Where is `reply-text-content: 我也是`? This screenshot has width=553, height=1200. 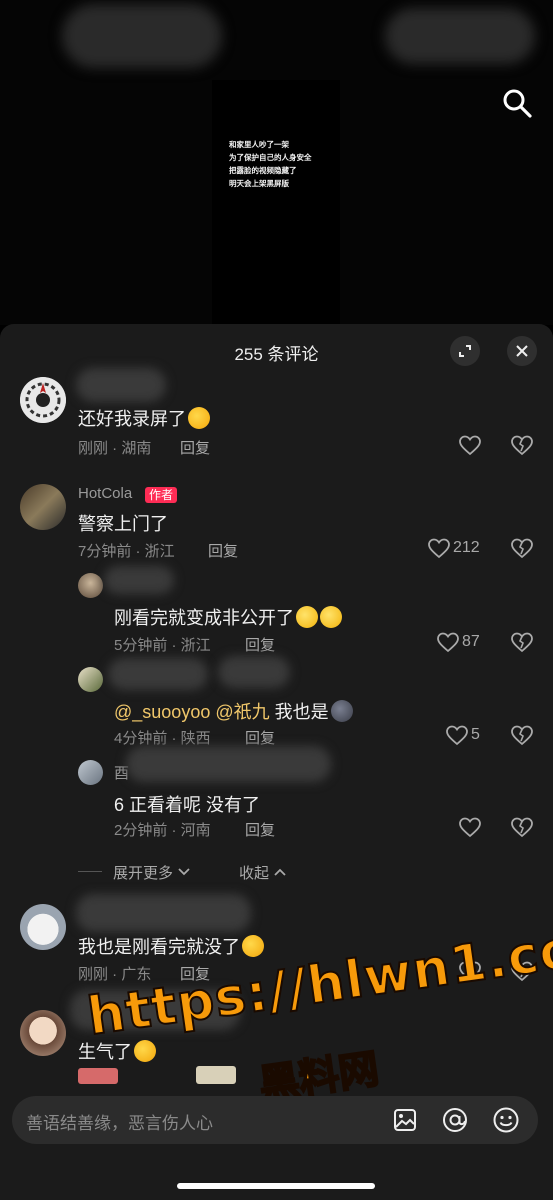
reply-text-content: 我也是 is located at coordinates (301, 712).